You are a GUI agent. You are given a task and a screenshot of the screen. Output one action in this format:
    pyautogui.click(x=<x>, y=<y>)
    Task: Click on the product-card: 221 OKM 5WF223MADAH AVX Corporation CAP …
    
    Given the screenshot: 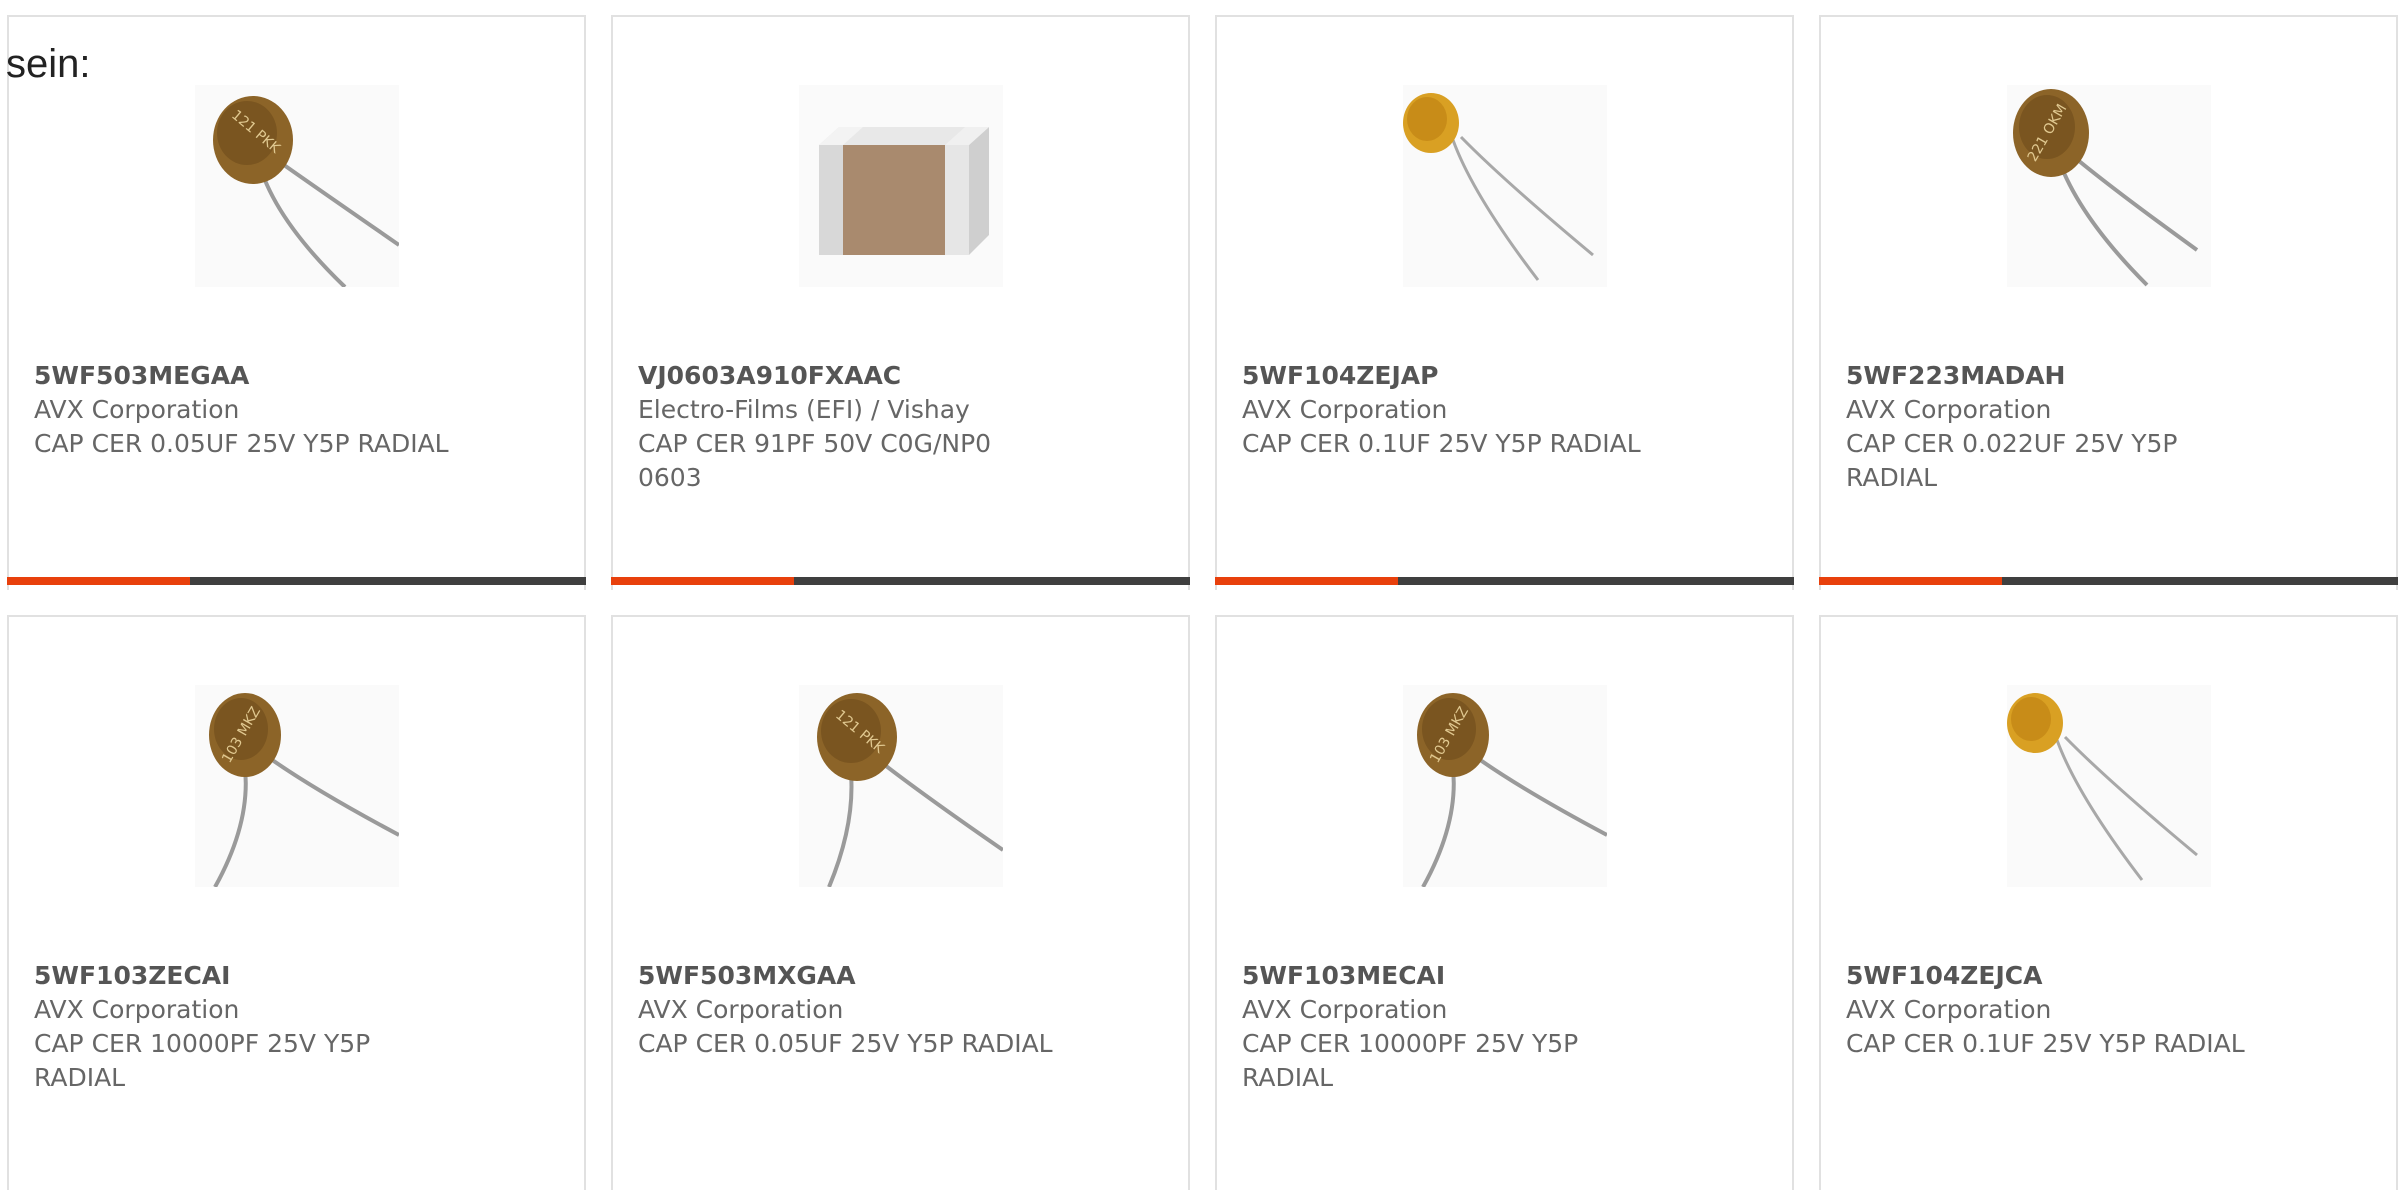 What is the action you would take?
    pyautogui.click(x=2108, y=302)
    